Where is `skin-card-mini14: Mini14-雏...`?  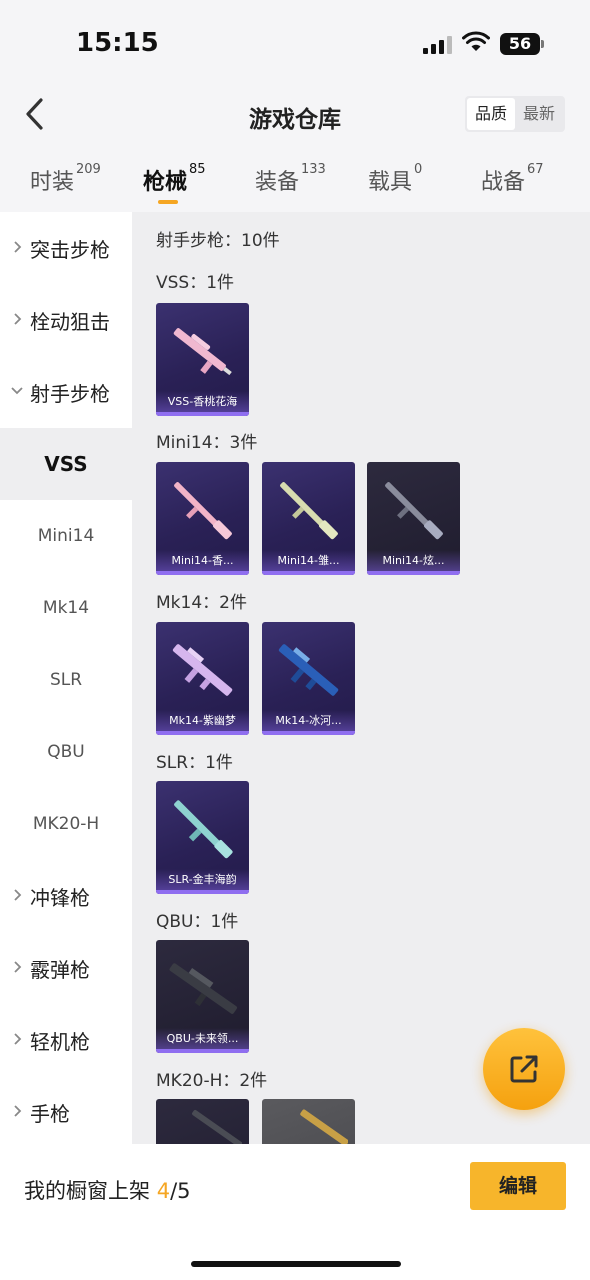
skin-card-mini14: Mini14-雏... is located at coordinates (308, 518).